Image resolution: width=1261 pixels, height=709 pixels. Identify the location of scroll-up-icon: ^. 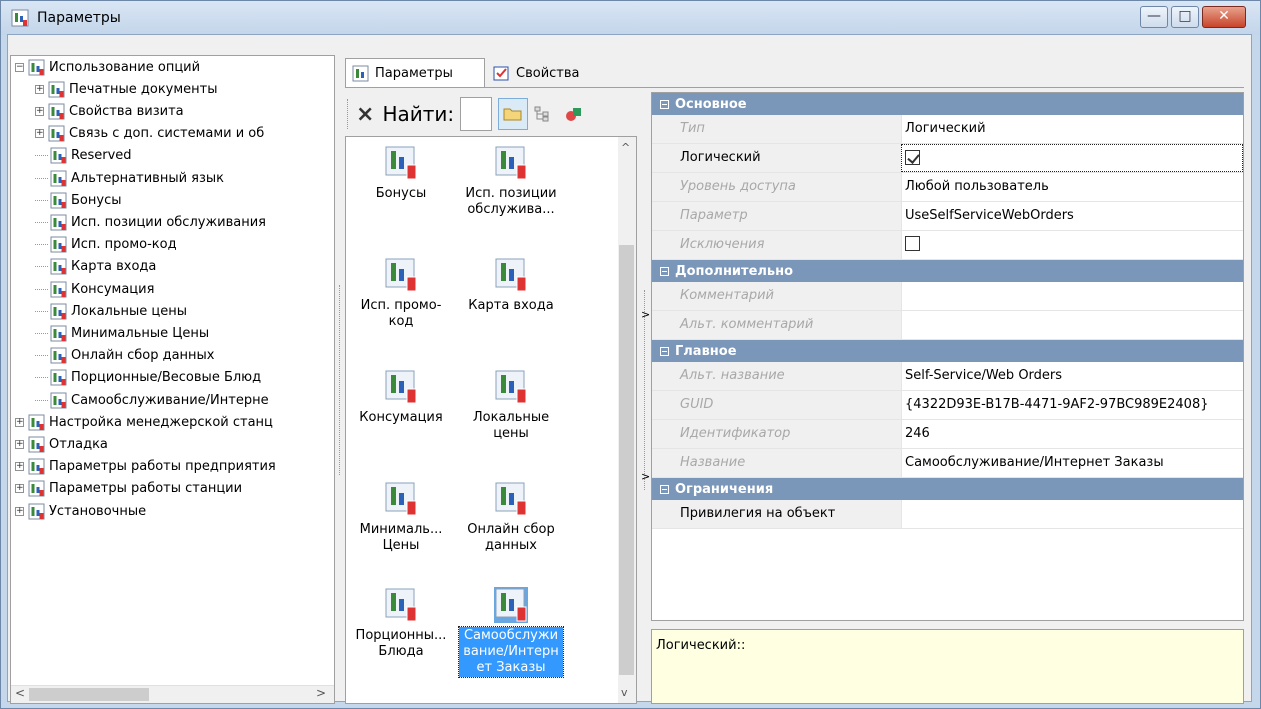
(625, 147).